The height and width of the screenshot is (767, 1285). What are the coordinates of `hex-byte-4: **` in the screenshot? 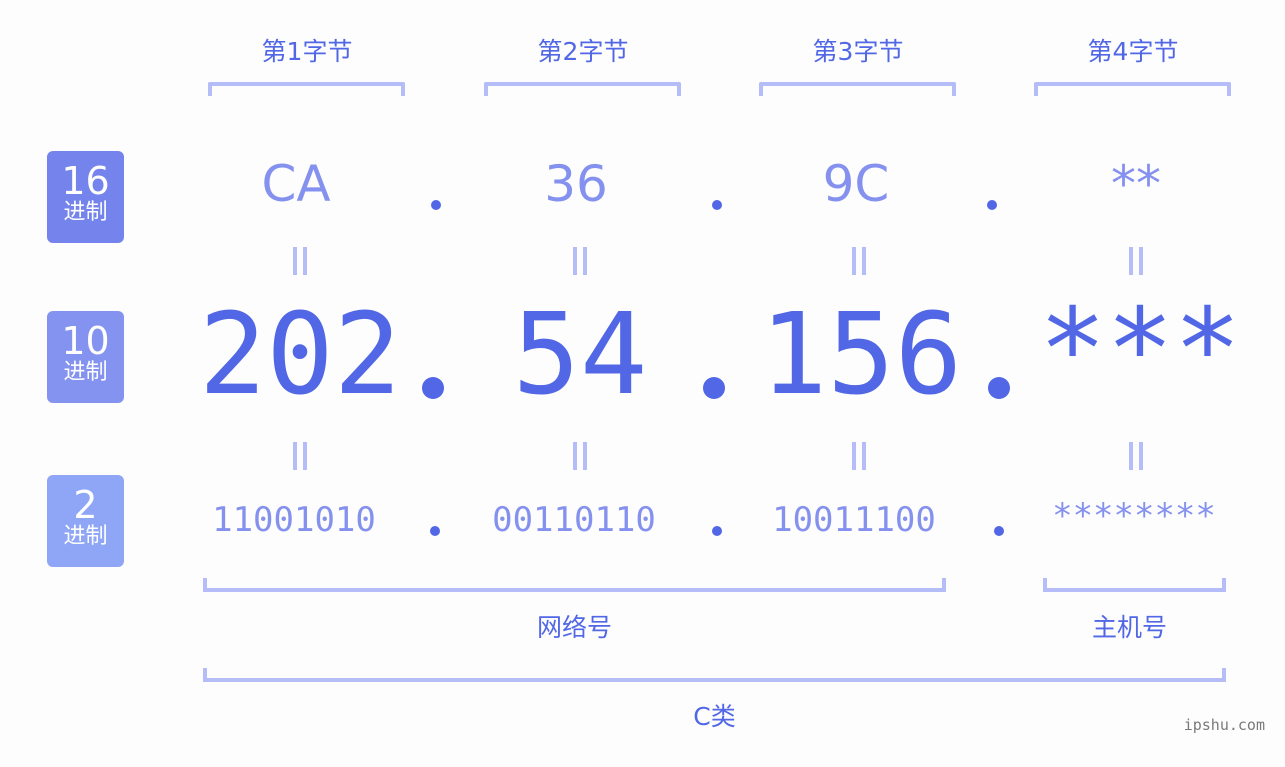 It's located at (1136, 184).